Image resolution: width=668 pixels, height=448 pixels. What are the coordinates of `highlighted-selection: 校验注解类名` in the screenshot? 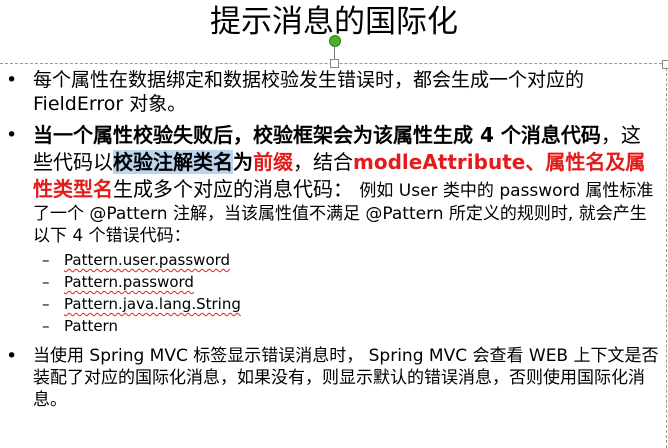 It's located at (173, 162).